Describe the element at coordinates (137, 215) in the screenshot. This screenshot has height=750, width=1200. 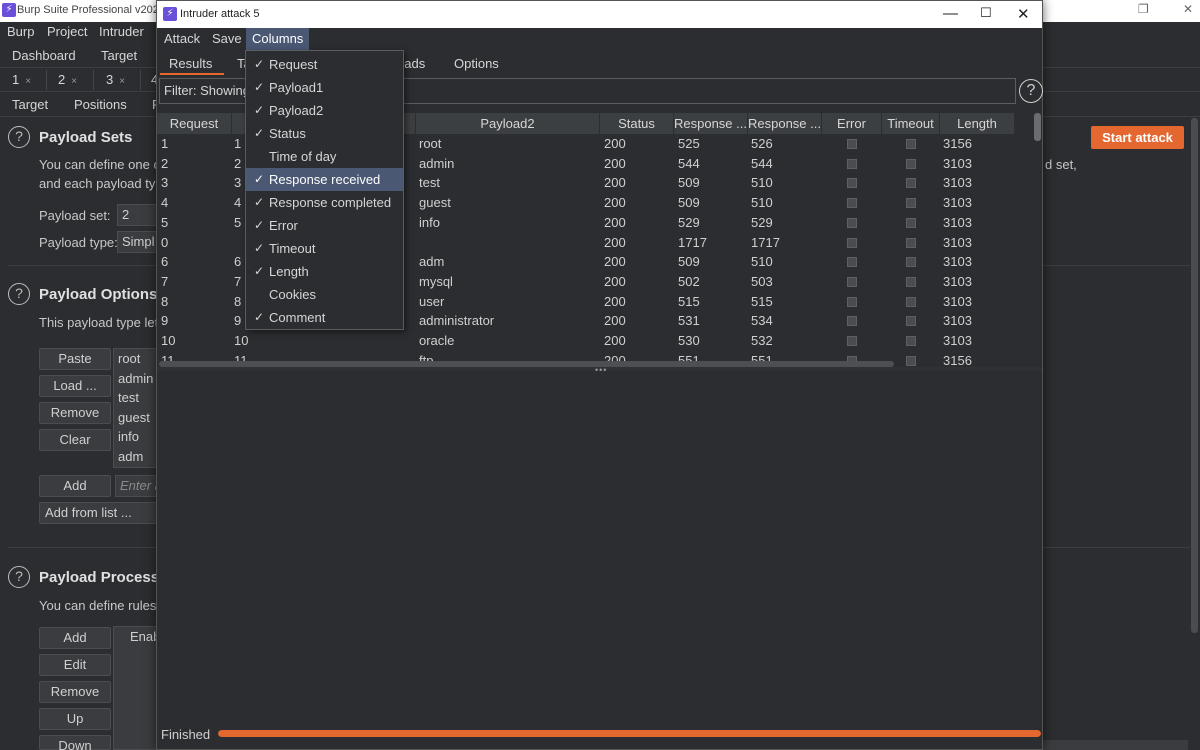
I see `payload-set-select: 2` at that location.